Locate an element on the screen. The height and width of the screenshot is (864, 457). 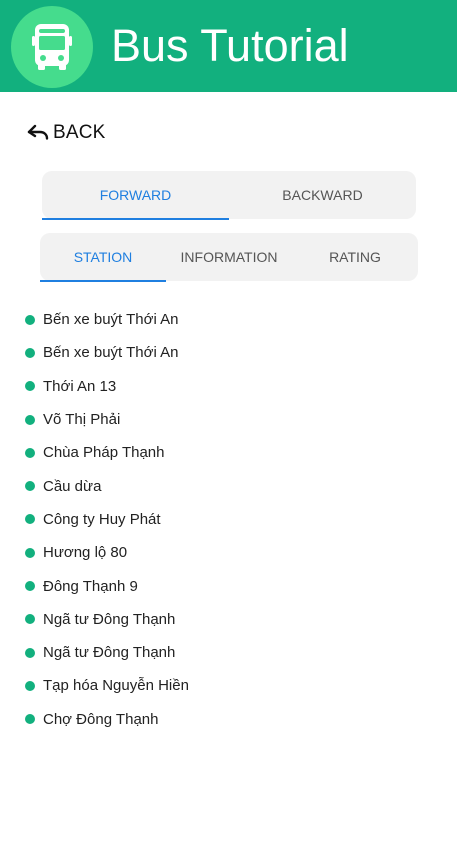
section-tabs: STATION INFORMATION RATING is located at coordinates (229, 257).